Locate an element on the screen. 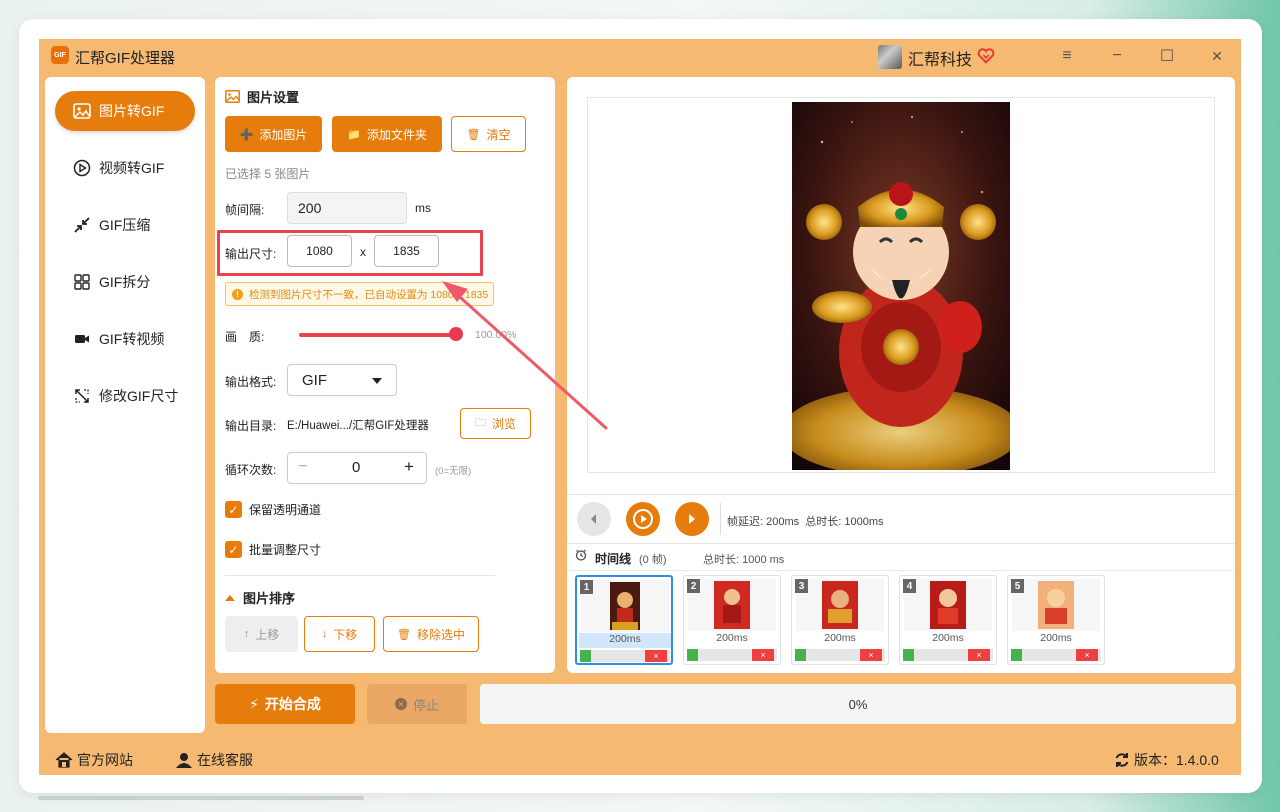  remove-selected-label: 移除选中 is located at coordinates (440, 634).